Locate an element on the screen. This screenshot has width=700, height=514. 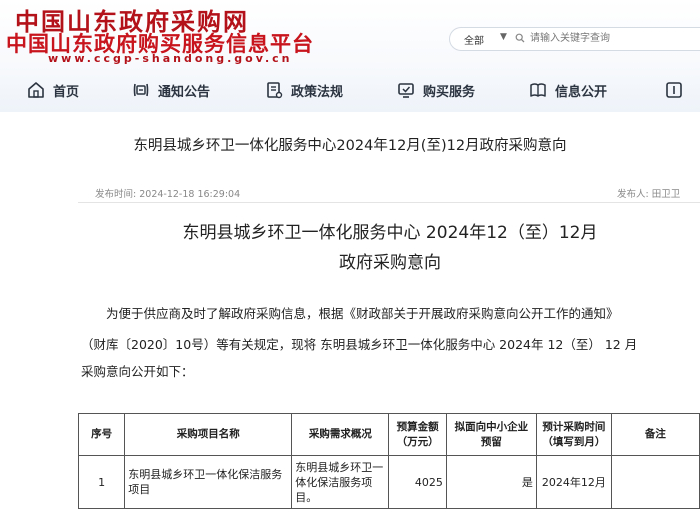
cell-sme-reserved: 是 is located at coordinates (491, 482).